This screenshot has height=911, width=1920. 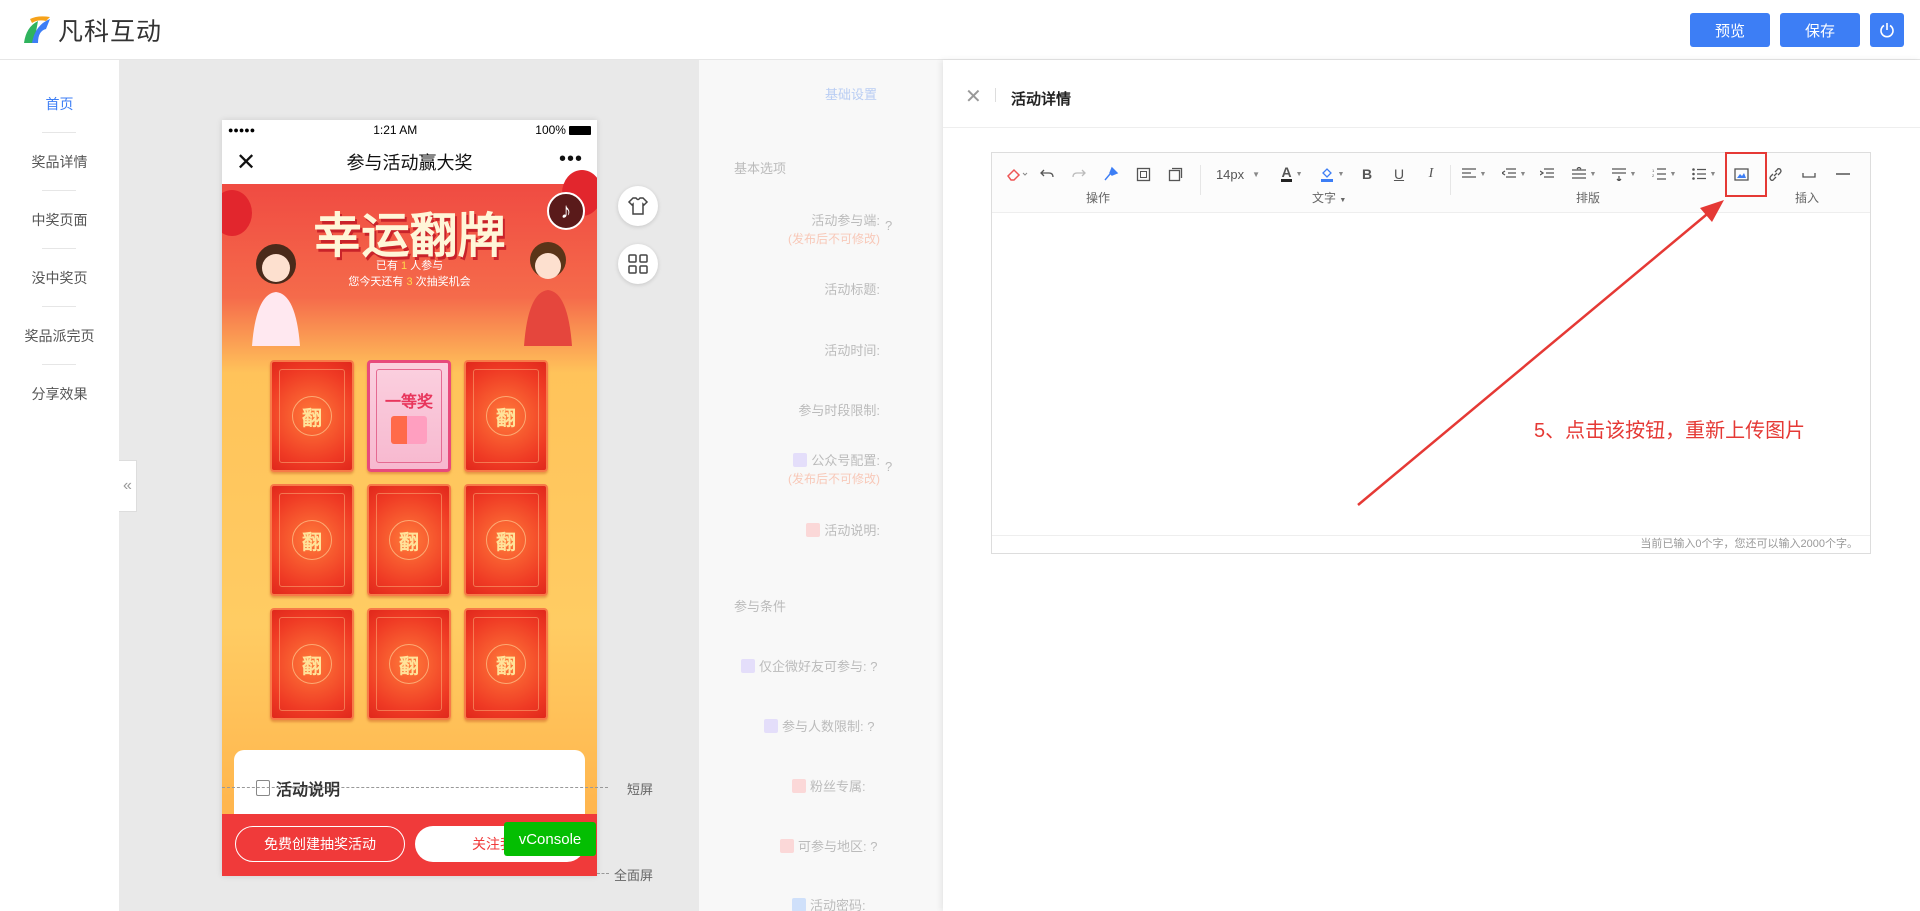 I want to click on background-color-button: ▼, so click(x=1332, y=174).